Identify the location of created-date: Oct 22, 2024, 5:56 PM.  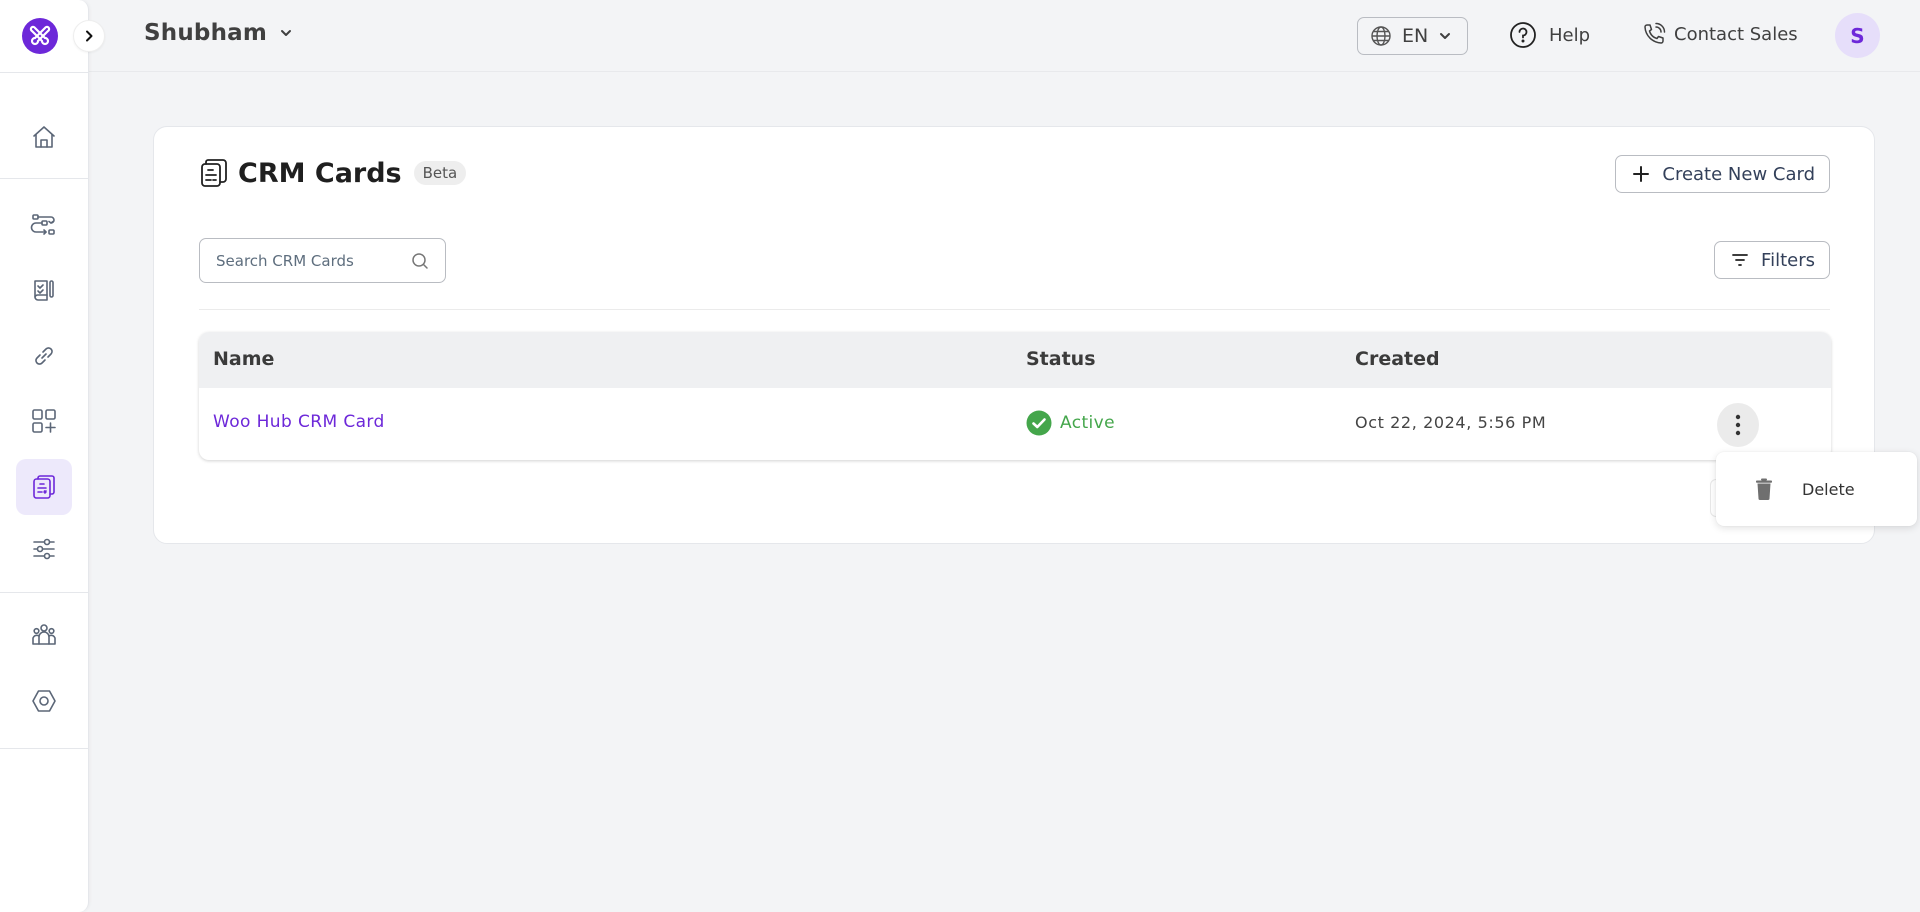
(1451, 422).